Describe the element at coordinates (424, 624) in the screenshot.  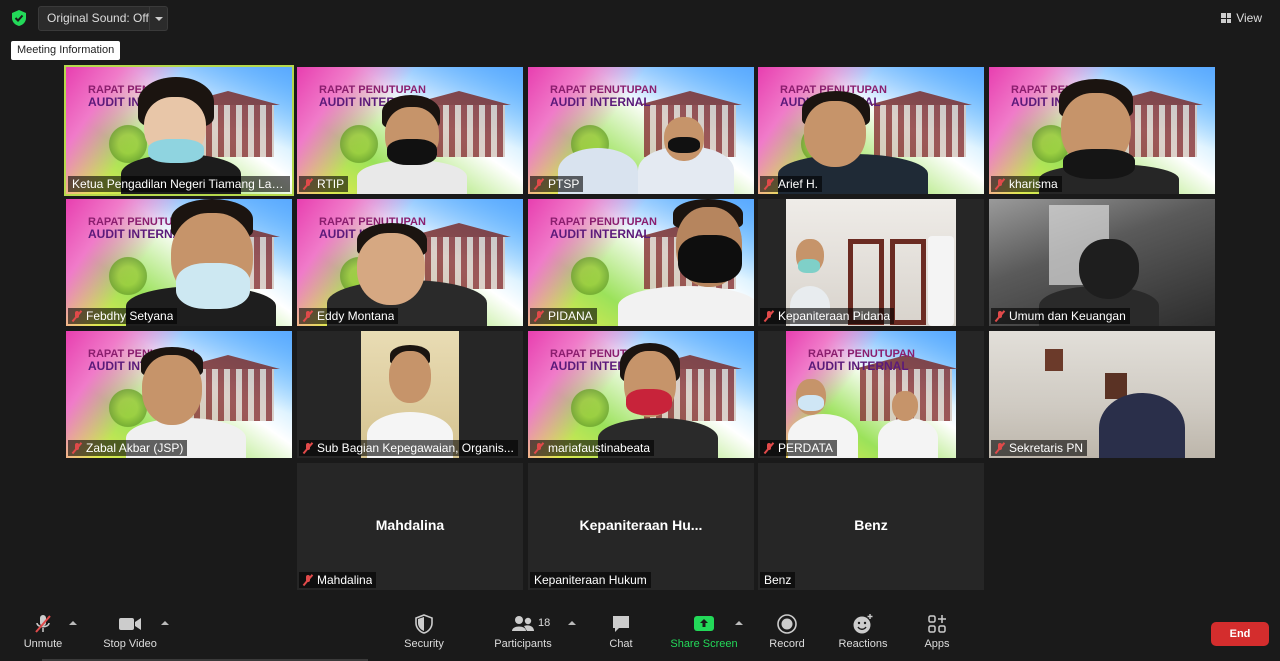
I see `shield-icon` at that location.